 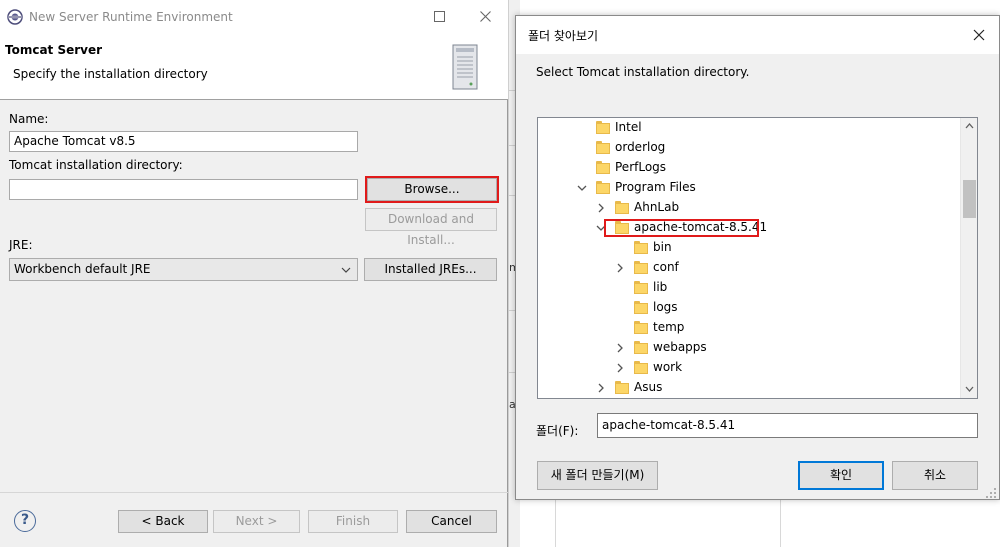 What do you see at coordinates (557, 431) in the screenshot?
I see `folder-label: 폴더(F):` at bounding box center [557, 431].